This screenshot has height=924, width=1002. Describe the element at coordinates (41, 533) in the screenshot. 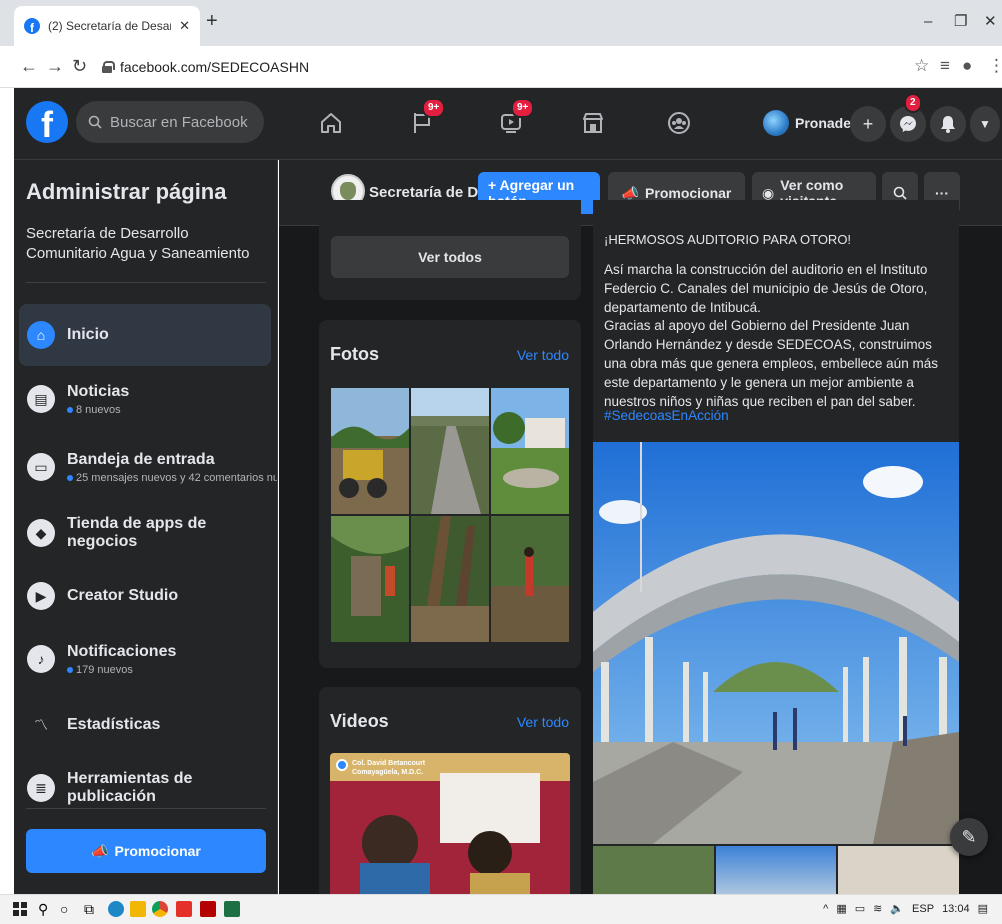

I see `store-icon: ◆` at that location.